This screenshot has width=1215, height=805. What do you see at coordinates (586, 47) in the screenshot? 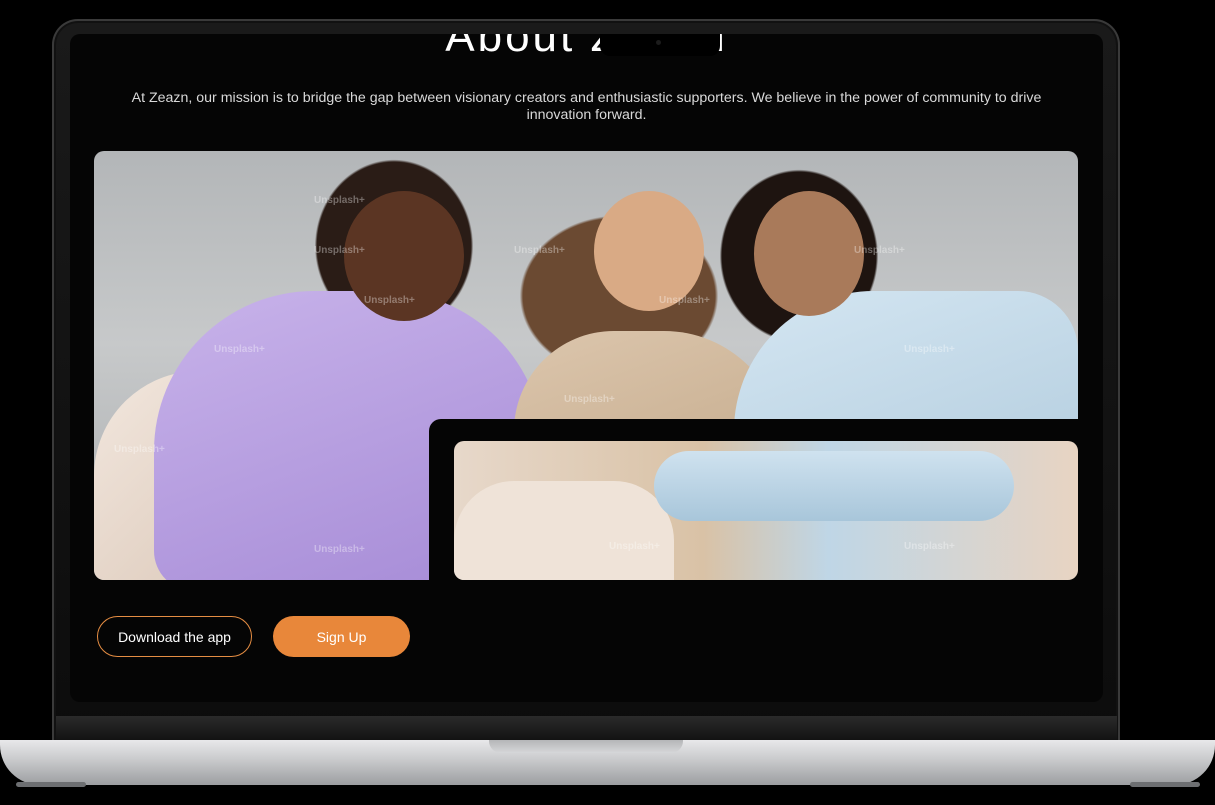
I see `page-title: About Zeazn` at bounding box center [586, 47].